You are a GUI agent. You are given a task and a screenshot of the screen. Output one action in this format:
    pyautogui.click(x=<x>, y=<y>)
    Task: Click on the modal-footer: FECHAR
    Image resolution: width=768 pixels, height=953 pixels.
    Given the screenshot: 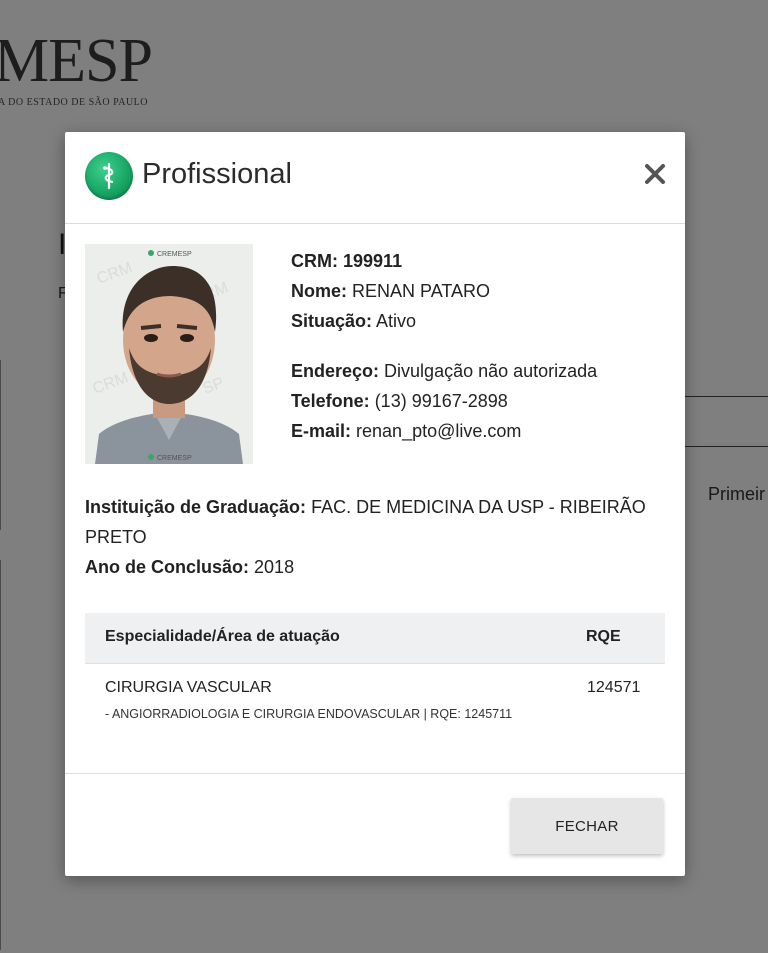 What is the action you would take?
    pyautogui.click(x=375, y=825)
    